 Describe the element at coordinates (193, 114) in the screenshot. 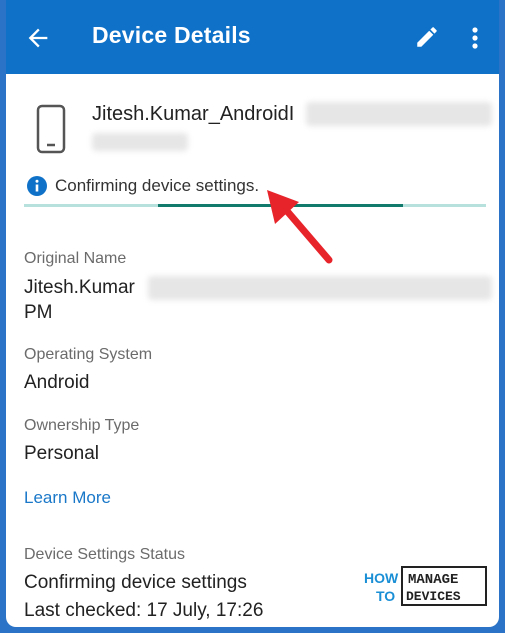

I see `device-name: Jitesh.Kumar_AndroidI` at that location.